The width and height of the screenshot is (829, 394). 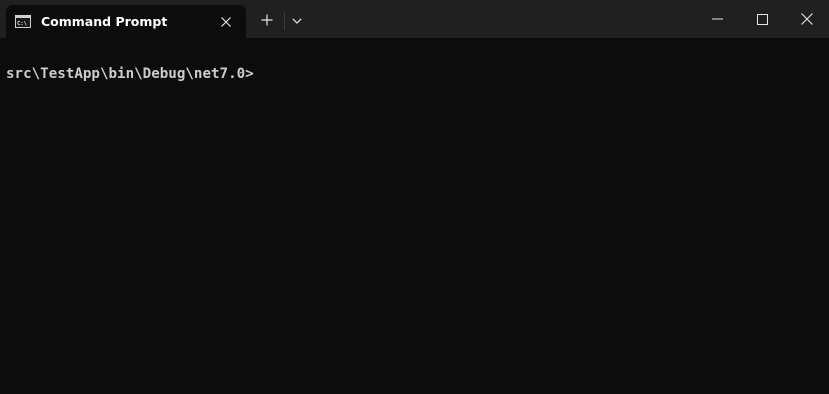 What do you see at coordinates (717, 19) in the screenshot?
I see `minimize-icon` at bounding box center [717, 19].